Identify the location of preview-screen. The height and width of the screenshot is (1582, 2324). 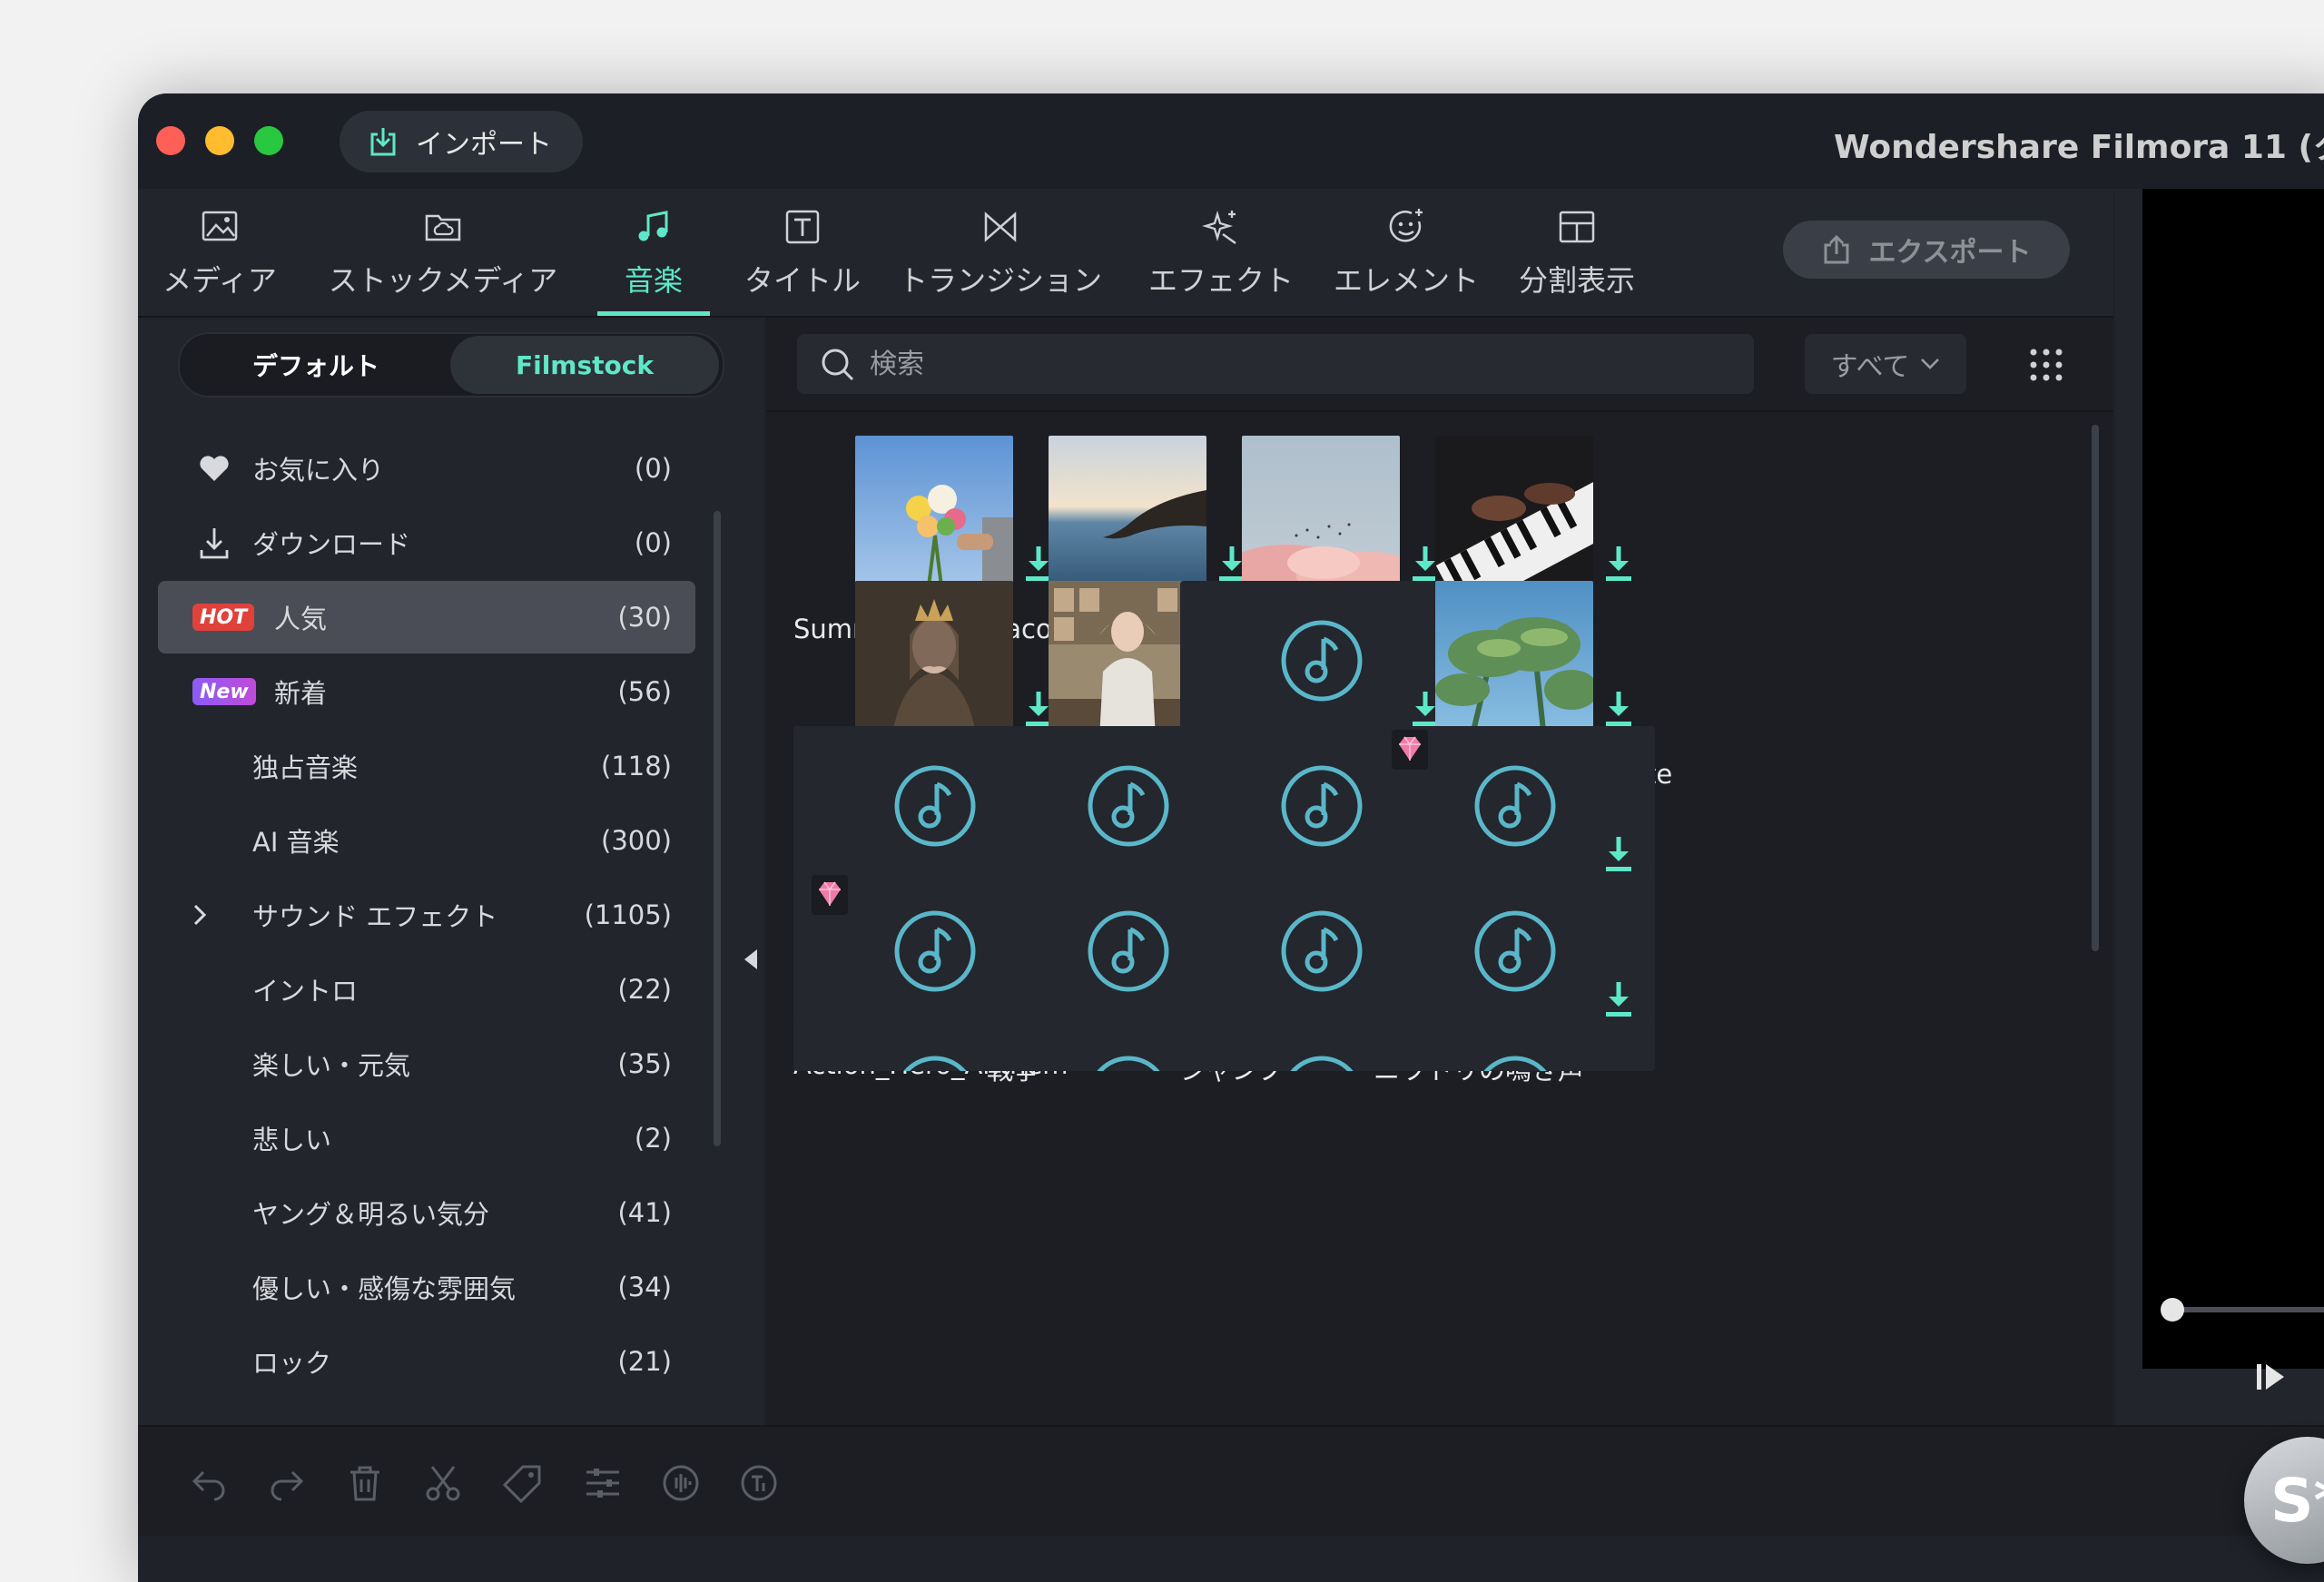
(2233, 779).